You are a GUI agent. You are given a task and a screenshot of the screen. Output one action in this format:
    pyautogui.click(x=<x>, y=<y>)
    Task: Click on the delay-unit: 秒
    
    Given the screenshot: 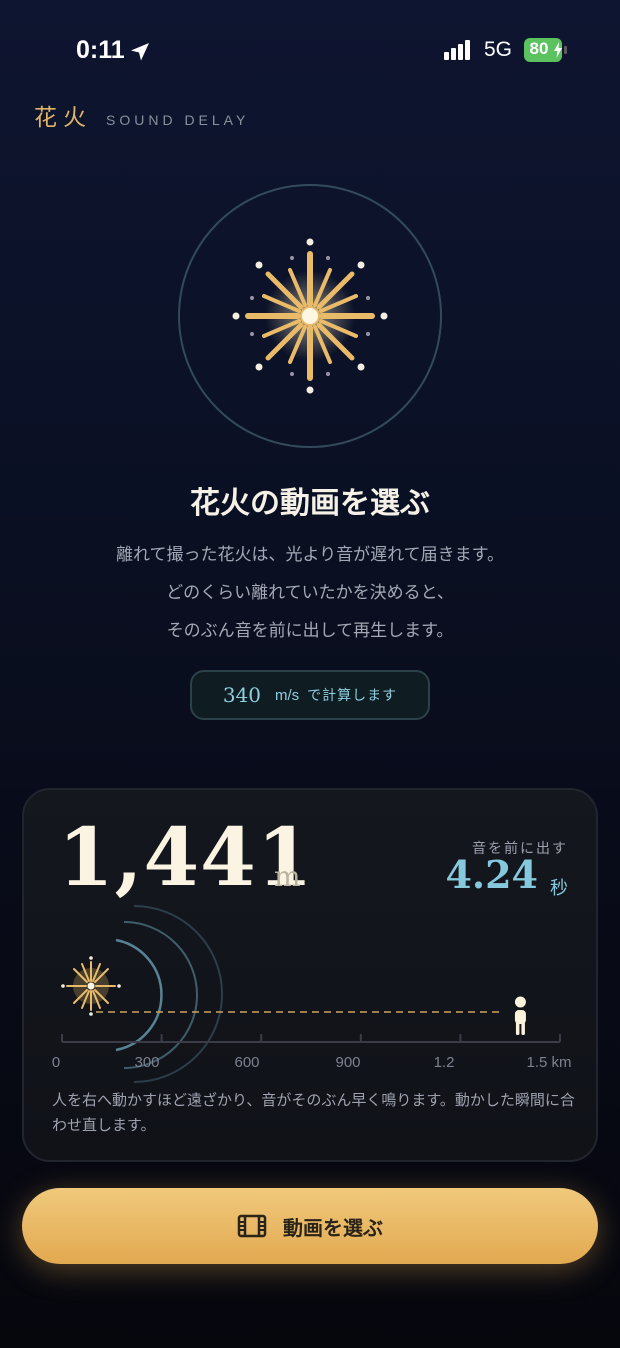 What is the action you would take?
    pyautogui.click(x=559, y=888)
    